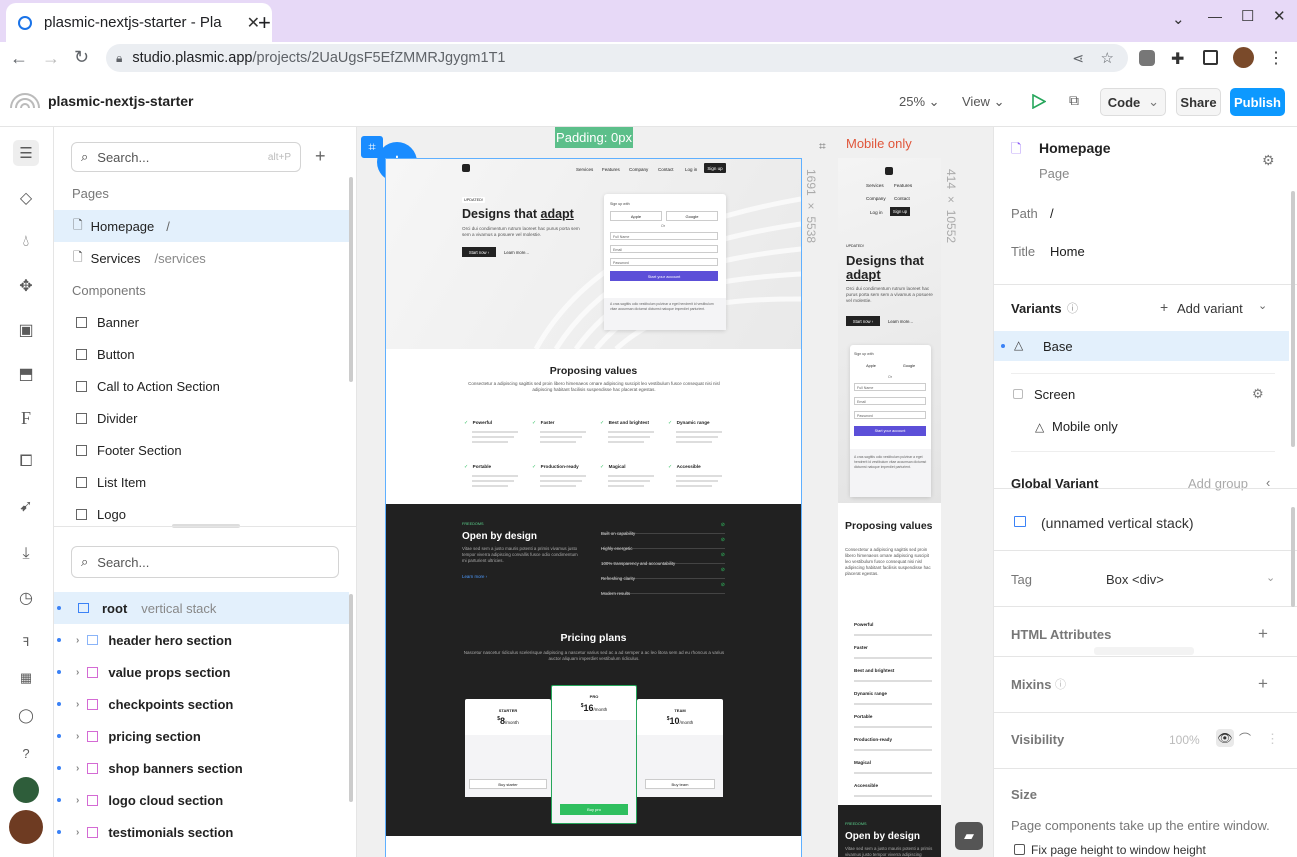 This screenshot has width=1297, height=857. What do you see at coordinates (1262, 305) in the screenshot?
I see `variants-menu-chevron-icon: ⌄` at bounding box center [1262, 305].